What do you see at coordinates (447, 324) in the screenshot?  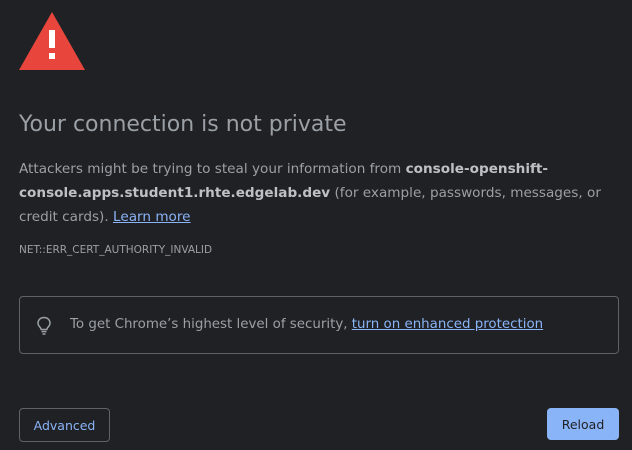 I see `enhanced-protection-link: turn on enhanced protection` at bounding box center [447, 324].